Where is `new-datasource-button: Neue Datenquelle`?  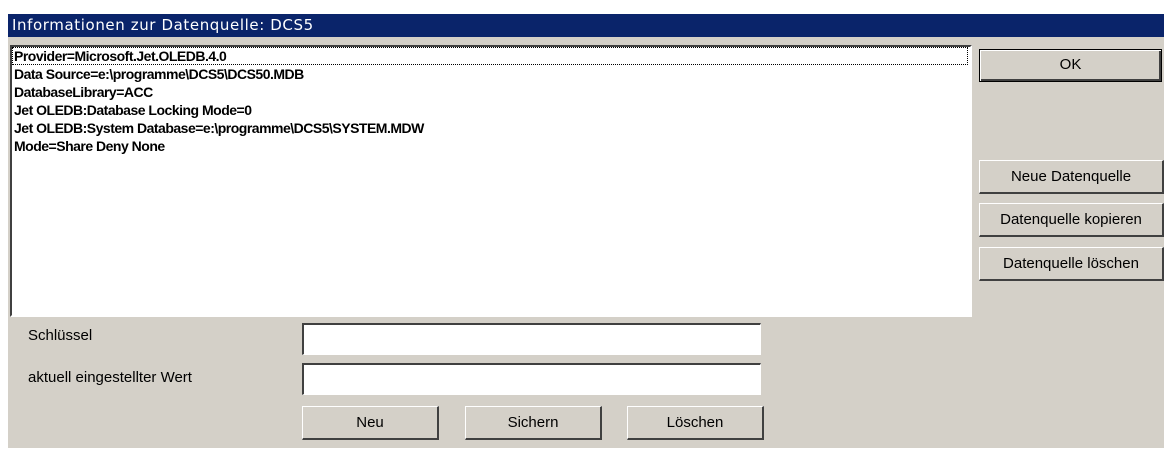 new-datasource-button: Neue Datenquelle is located at coordinates (1071, 177).